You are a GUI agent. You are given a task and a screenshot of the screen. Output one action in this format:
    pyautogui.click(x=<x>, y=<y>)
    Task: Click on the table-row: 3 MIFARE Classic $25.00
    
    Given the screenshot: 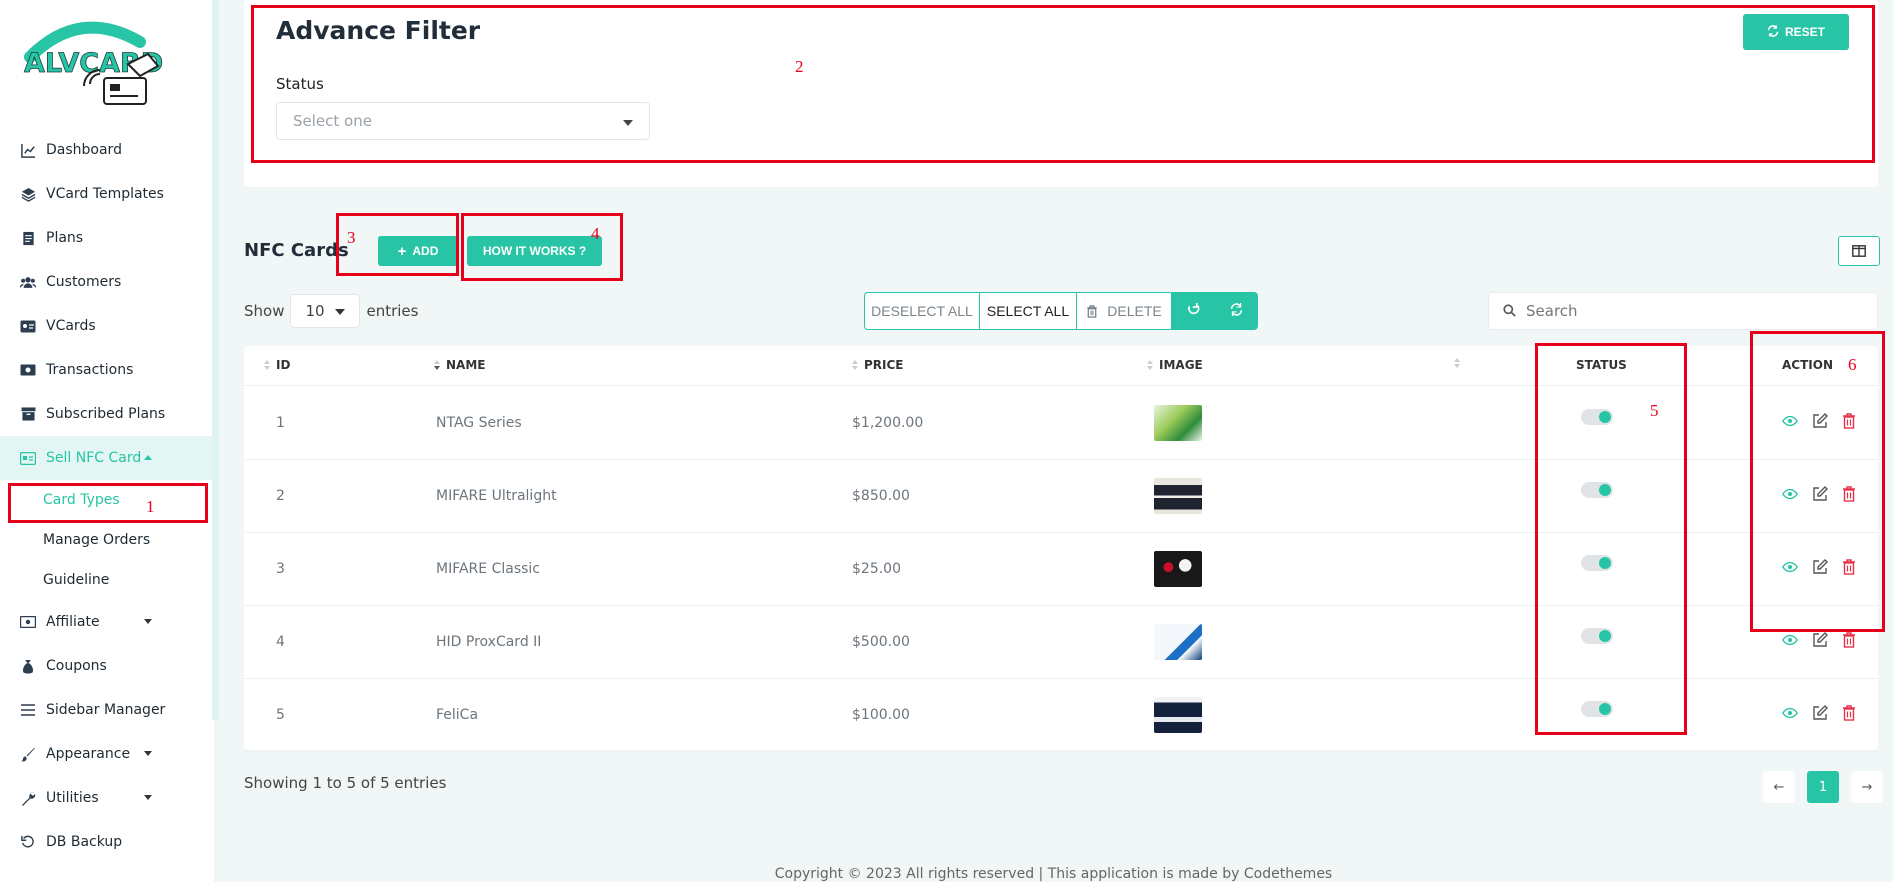 What is the action you would take?
    pyautogui.click(x=1061, y=569)
    